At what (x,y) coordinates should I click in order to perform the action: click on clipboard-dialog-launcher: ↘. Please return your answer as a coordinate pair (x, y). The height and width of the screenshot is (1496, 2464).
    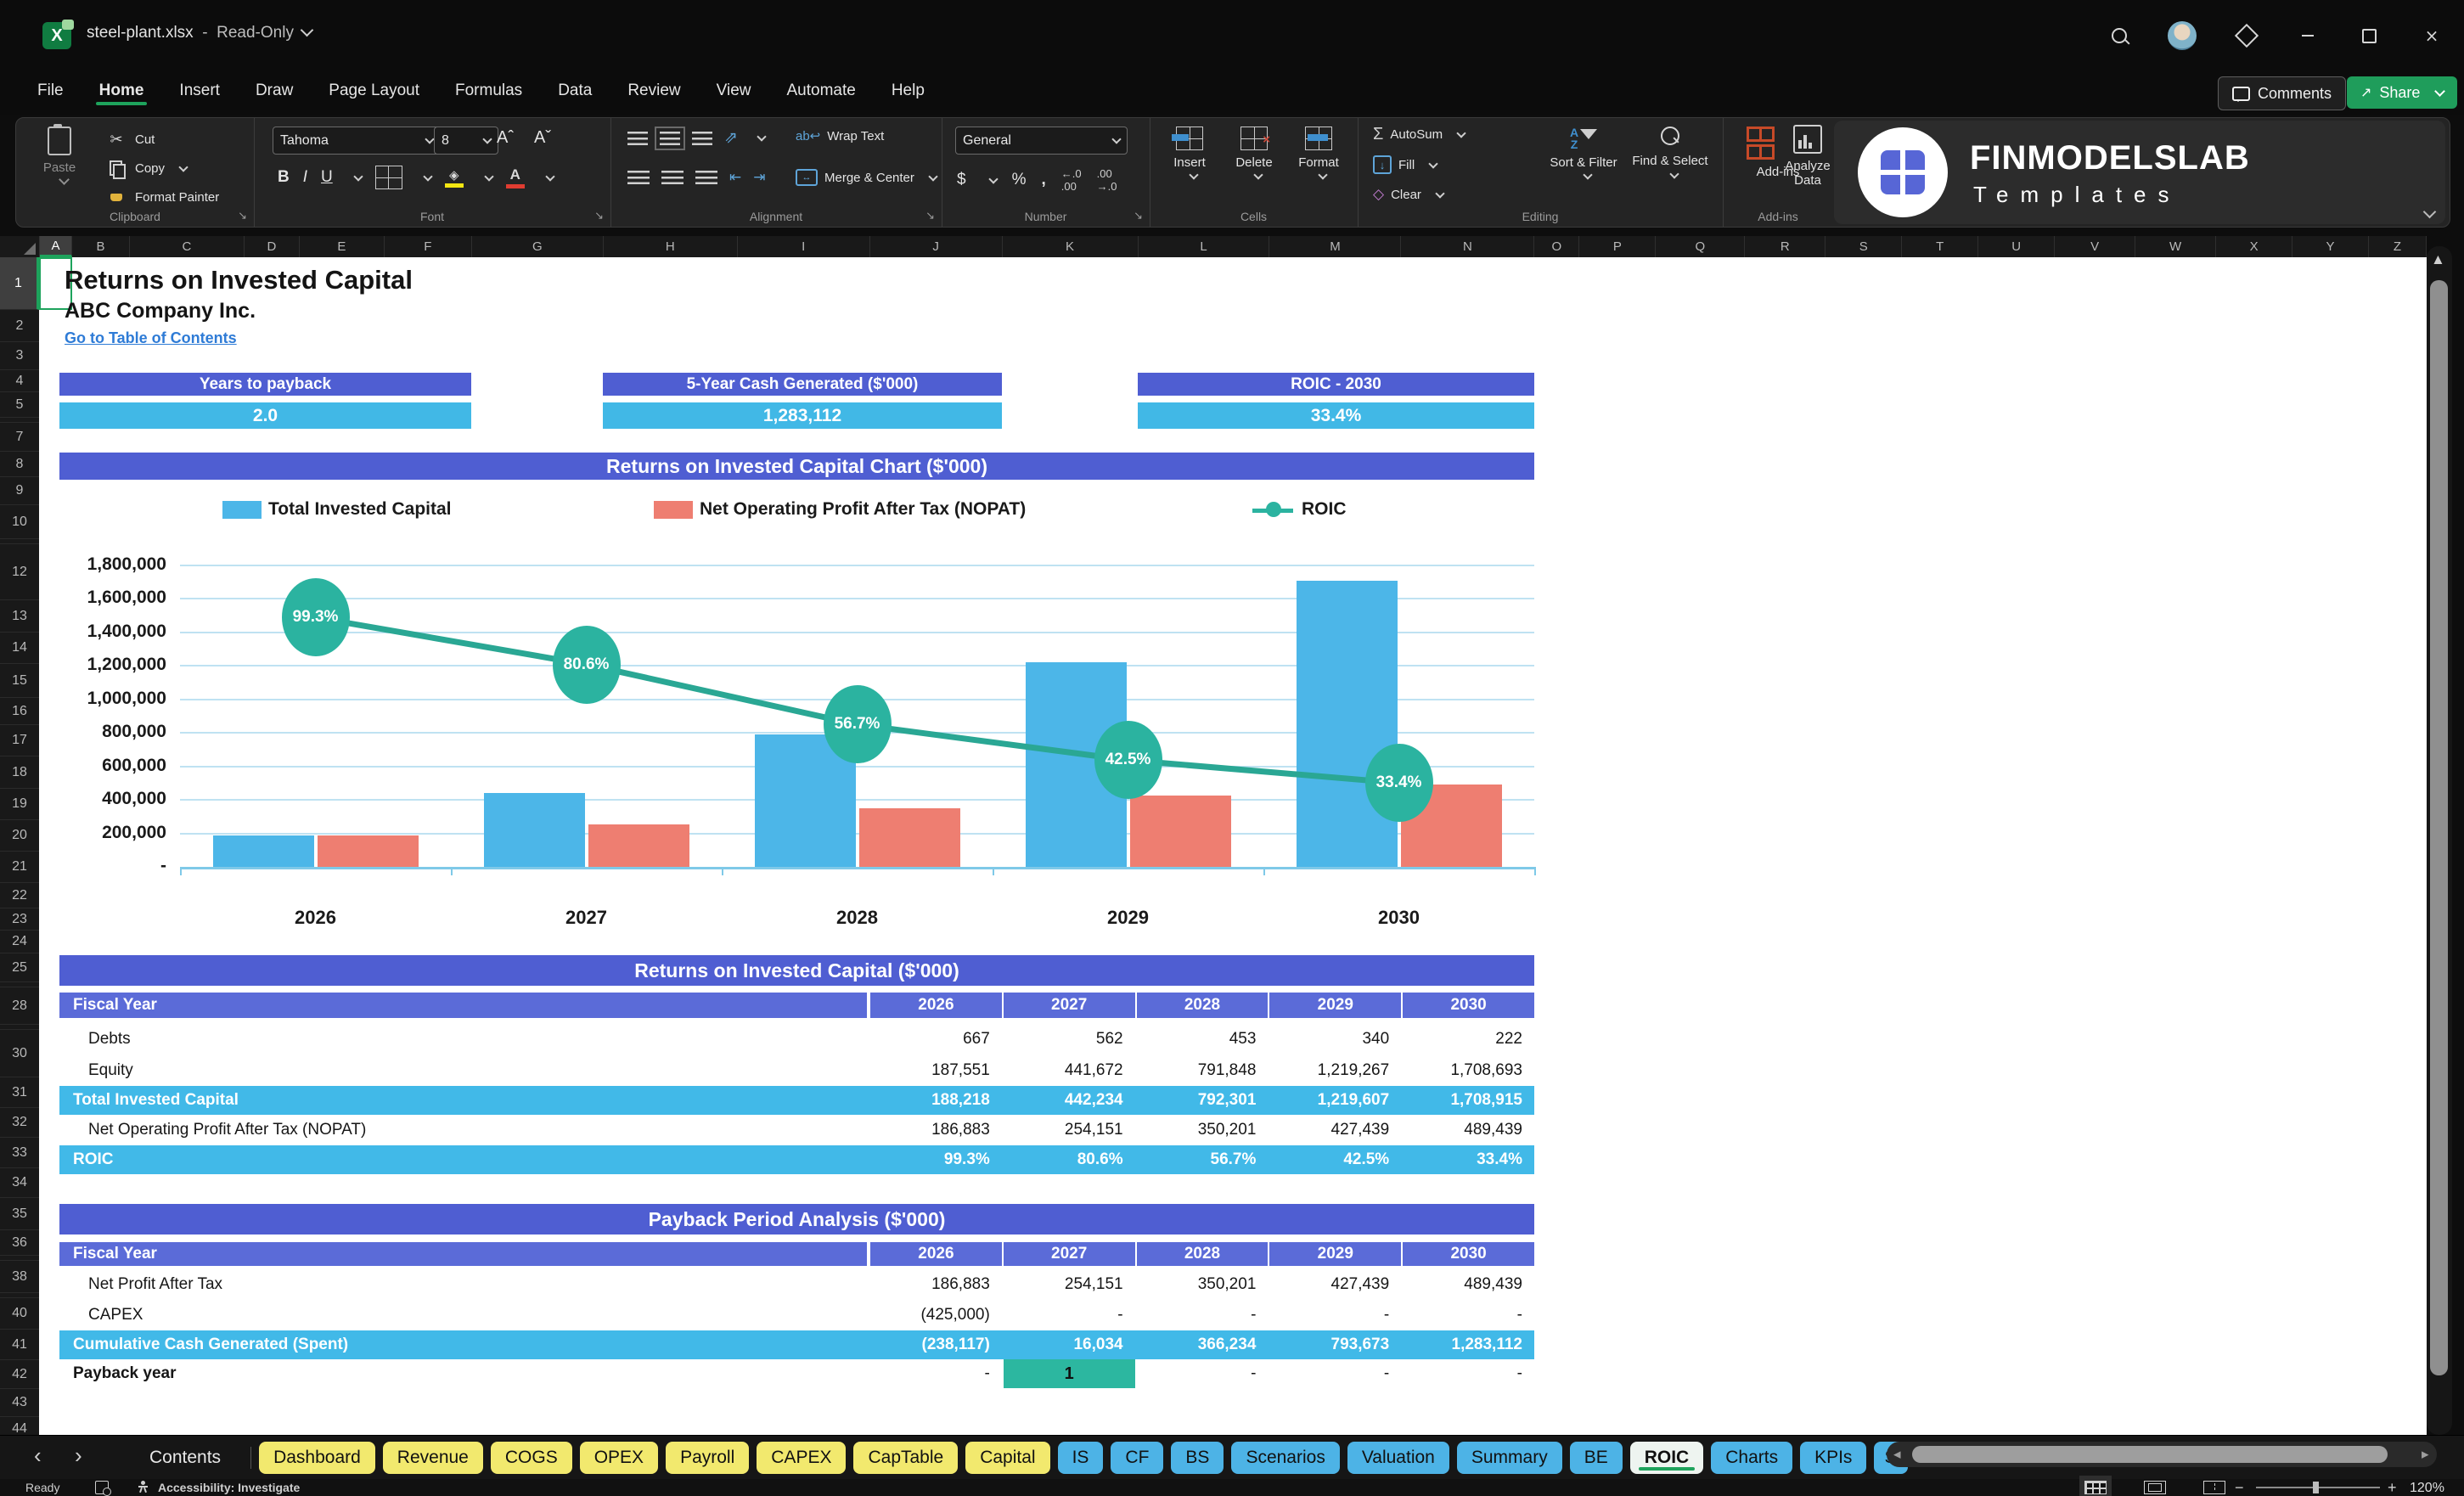
    Looking at the image, I should click on (242, 215).